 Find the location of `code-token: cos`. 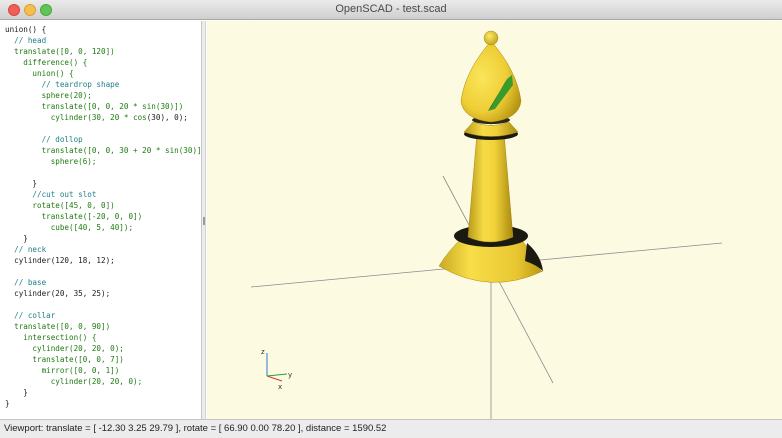

code-token: cos is located at coordinates (140, 117).